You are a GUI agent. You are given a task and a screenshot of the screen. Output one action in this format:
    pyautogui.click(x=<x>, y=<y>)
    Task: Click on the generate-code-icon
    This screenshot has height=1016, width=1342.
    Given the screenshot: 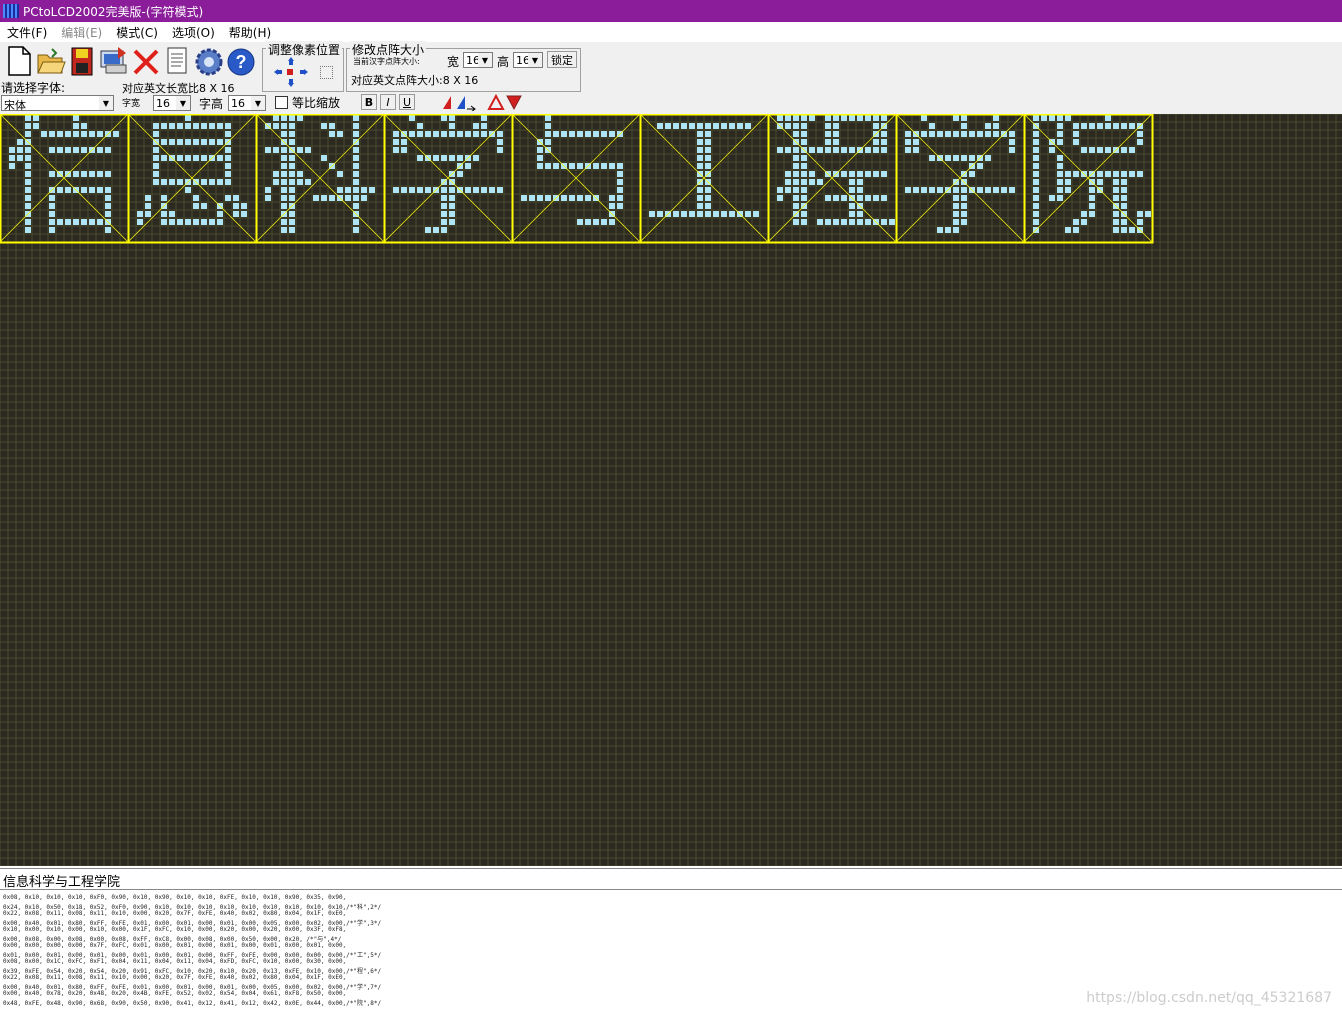 What is the action you would take?
    pyautogui.click(x=113, y=61)
    